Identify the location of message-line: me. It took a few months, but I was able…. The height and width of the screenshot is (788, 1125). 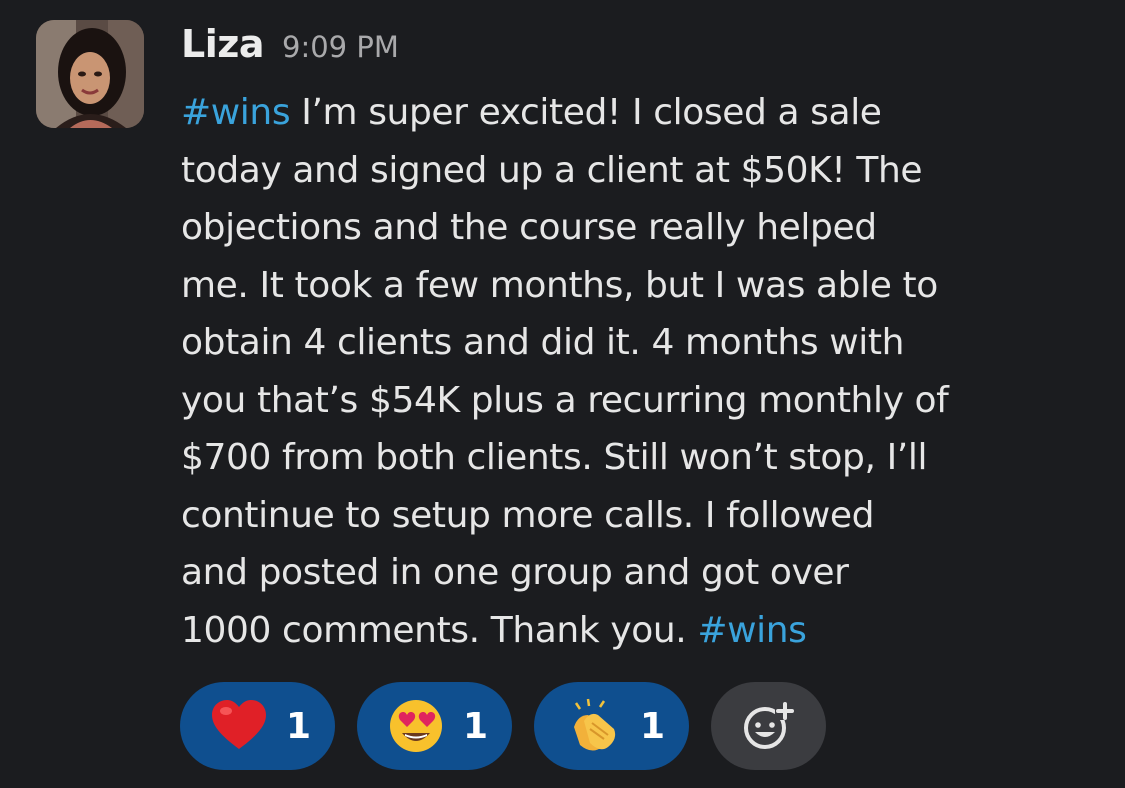
(648, 286).